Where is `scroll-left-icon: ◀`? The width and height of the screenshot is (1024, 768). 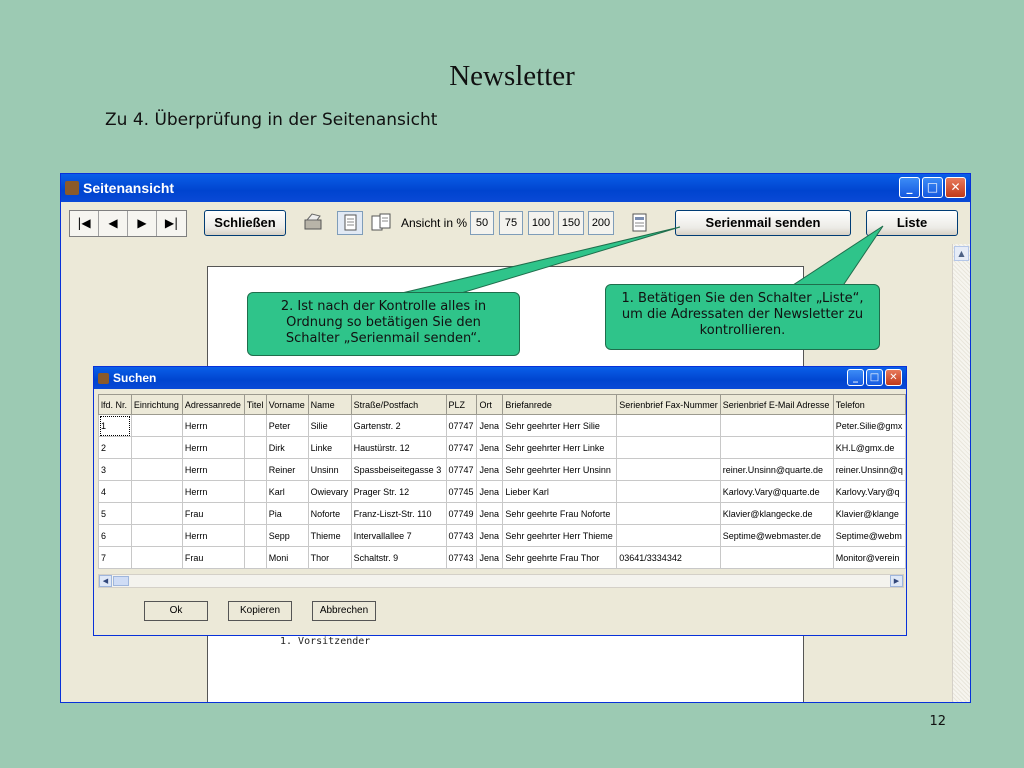 scroll-left-icon: ◀ is located at coordinates (105, 581).